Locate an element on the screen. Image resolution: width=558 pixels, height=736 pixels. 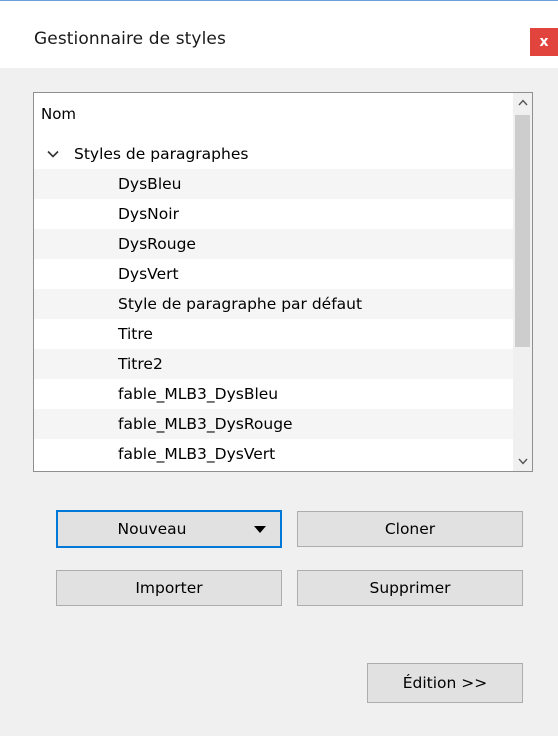
new-button-label: Nouveau is located at coordinates (152, 529).